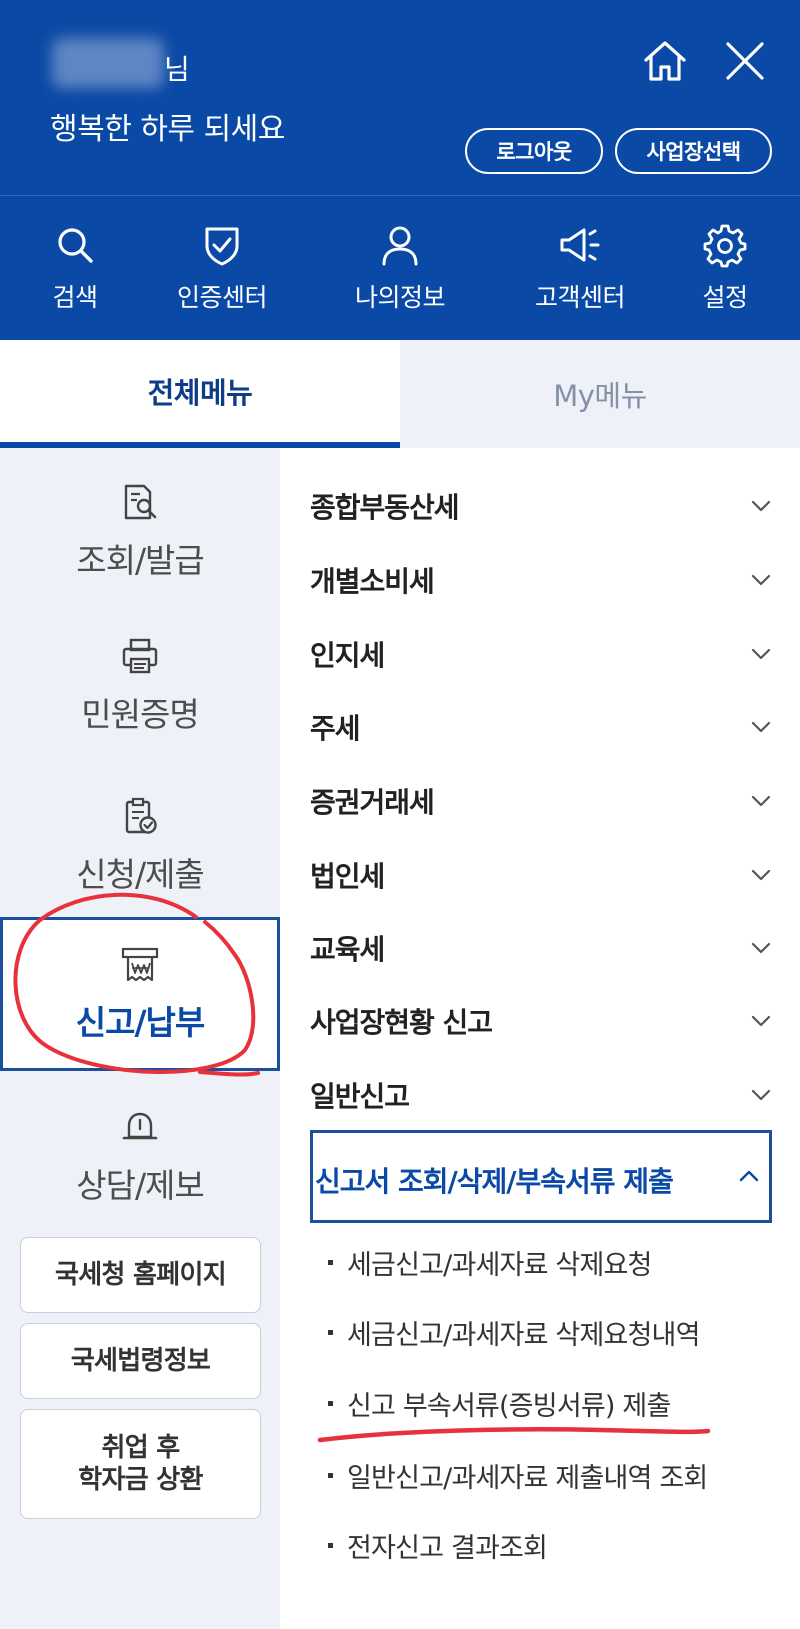  I want to click on quick-nav-label: 검색, so click(75, 297).